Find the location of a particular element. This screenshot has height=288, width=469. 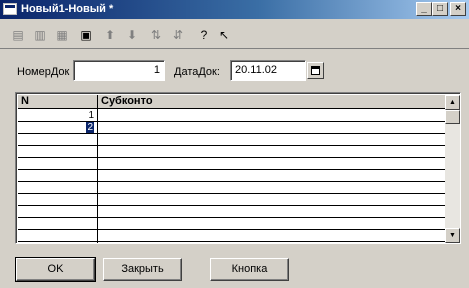

doc-number-field: 1 is located at coordinates (119, 70).